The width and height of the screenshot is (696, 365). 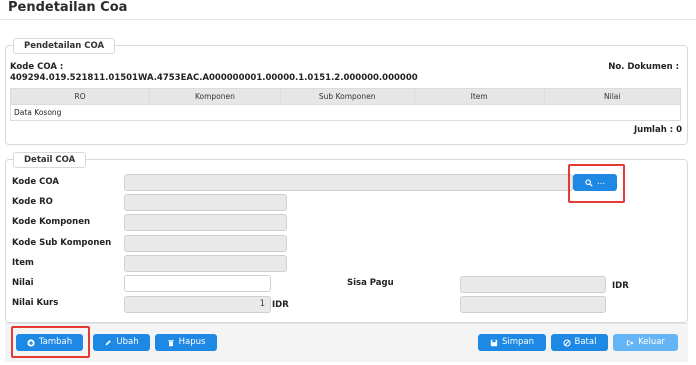 What do you see at coordinates (192, 342) in the screenshot?
I see `hapus-label: Hapus` at bounding box center [192, 342].